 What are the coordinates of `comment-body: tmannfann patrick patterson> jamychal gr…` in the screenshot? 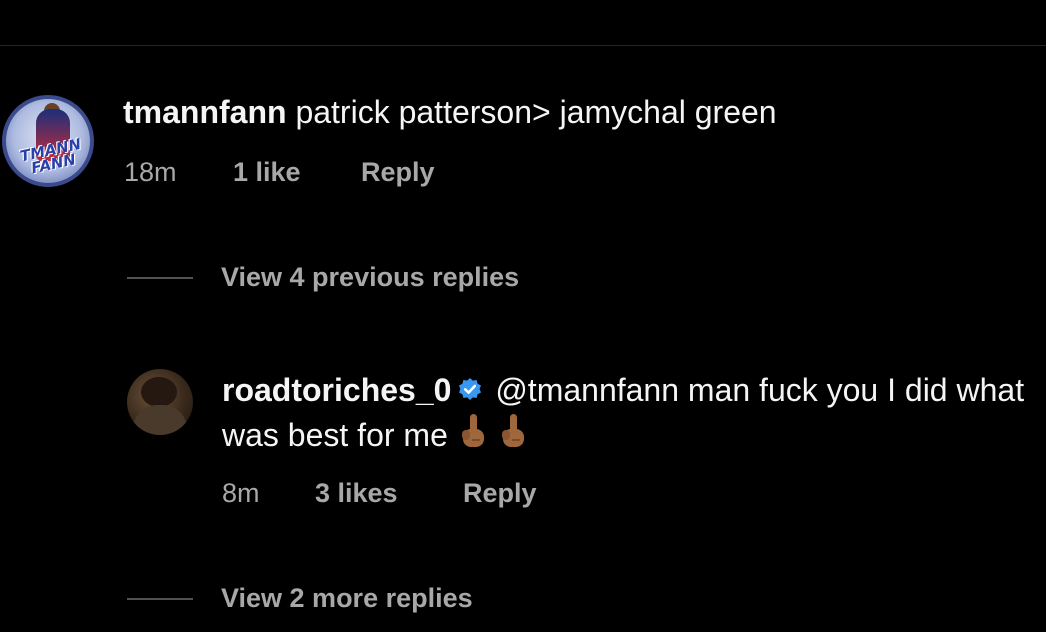 It's located at (450, 112).